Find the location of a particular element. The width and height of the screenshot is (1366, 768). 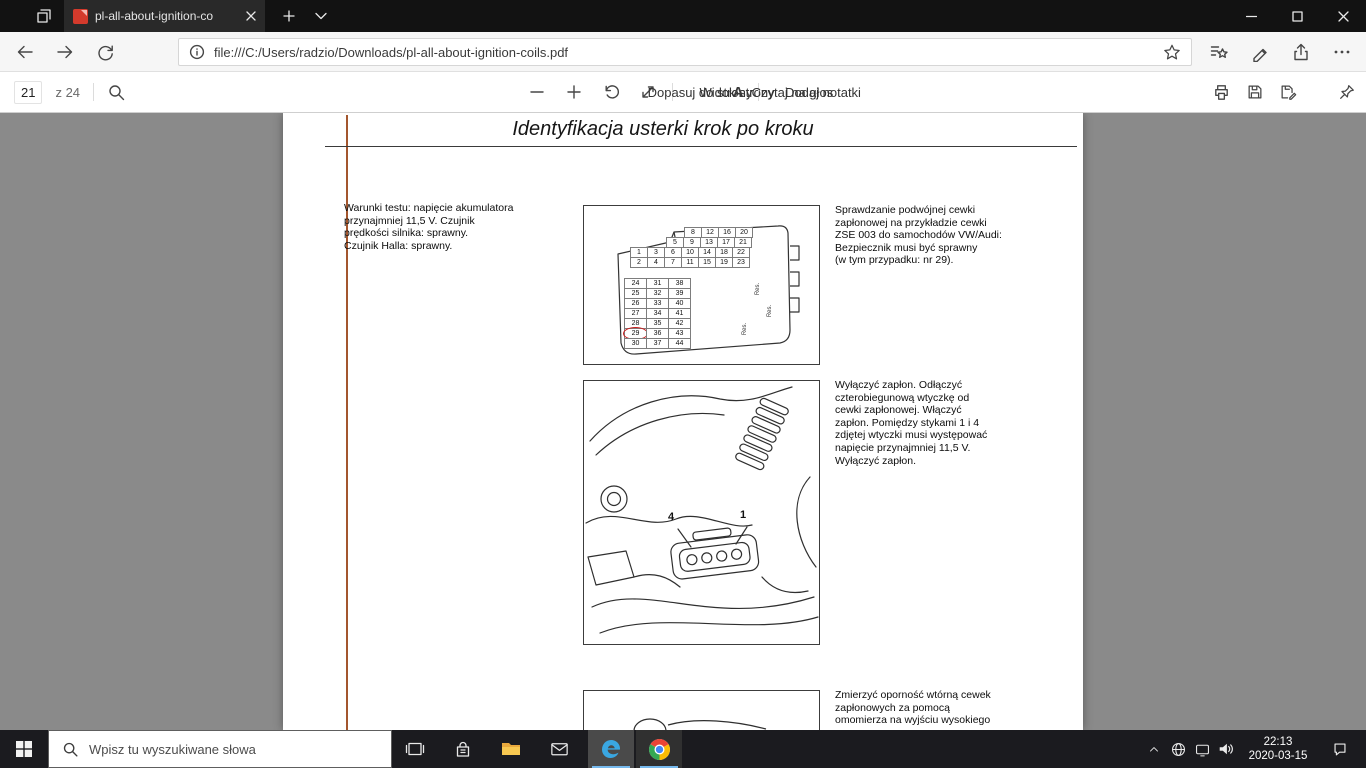

task-view-button is located at coordinates (415, 749).